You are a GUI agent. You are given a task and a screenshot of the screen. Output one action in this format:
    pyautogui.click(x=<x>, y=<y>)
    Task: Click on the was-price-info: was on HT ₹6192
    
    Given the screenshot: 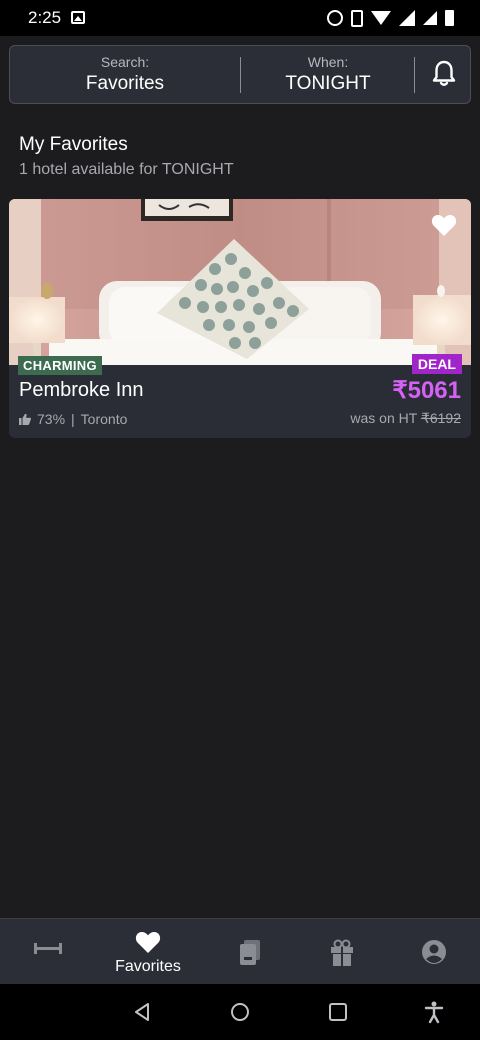 What is the action you would take?
    pyautogui.click(x=405, y=418)
    